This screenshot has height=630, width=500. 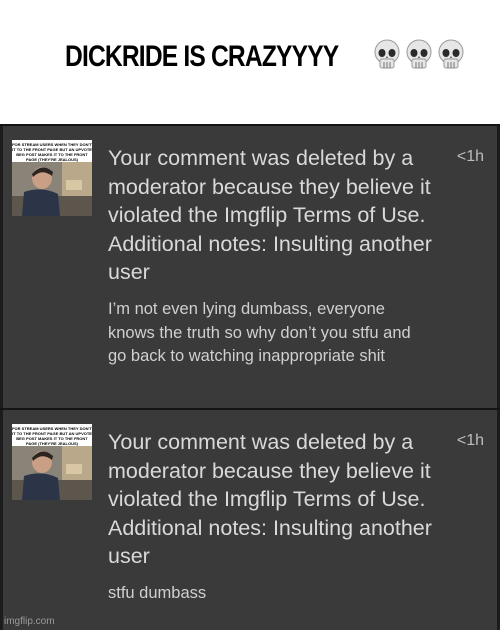 I want to click on caption-text: DICKRIDE IS CRAZYYYY, so click(x=202, y=56).